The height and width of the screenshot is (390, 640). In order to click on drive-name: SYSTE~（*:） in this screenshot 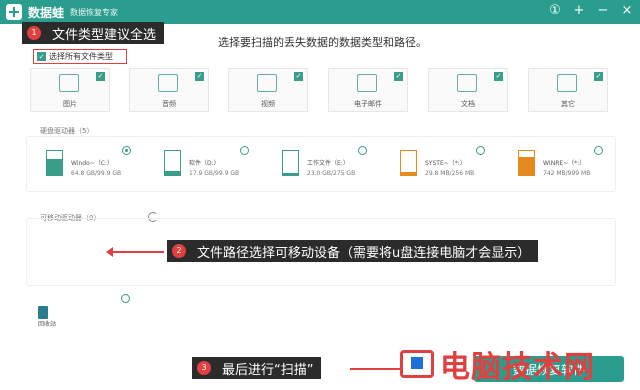, I will do `click(445, 163)`.